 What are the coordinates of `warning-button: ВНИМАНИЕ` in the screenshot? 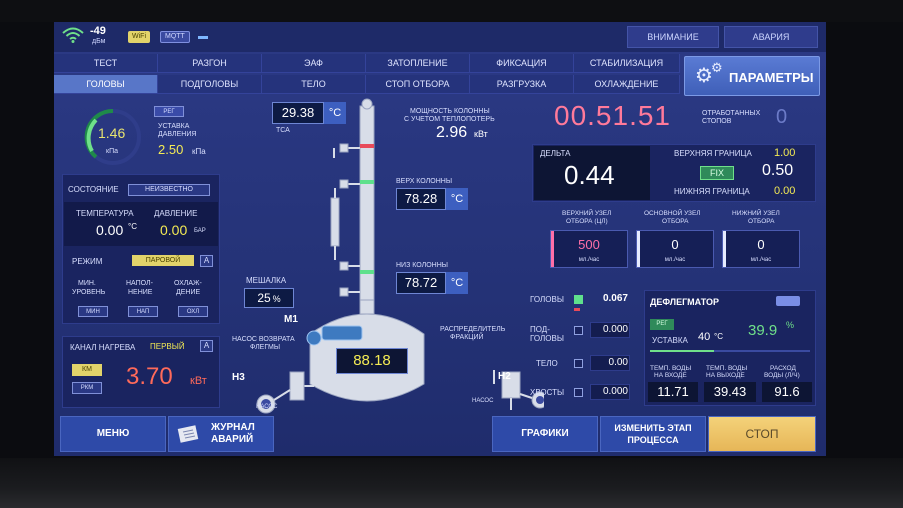 It's located at (673, 37).